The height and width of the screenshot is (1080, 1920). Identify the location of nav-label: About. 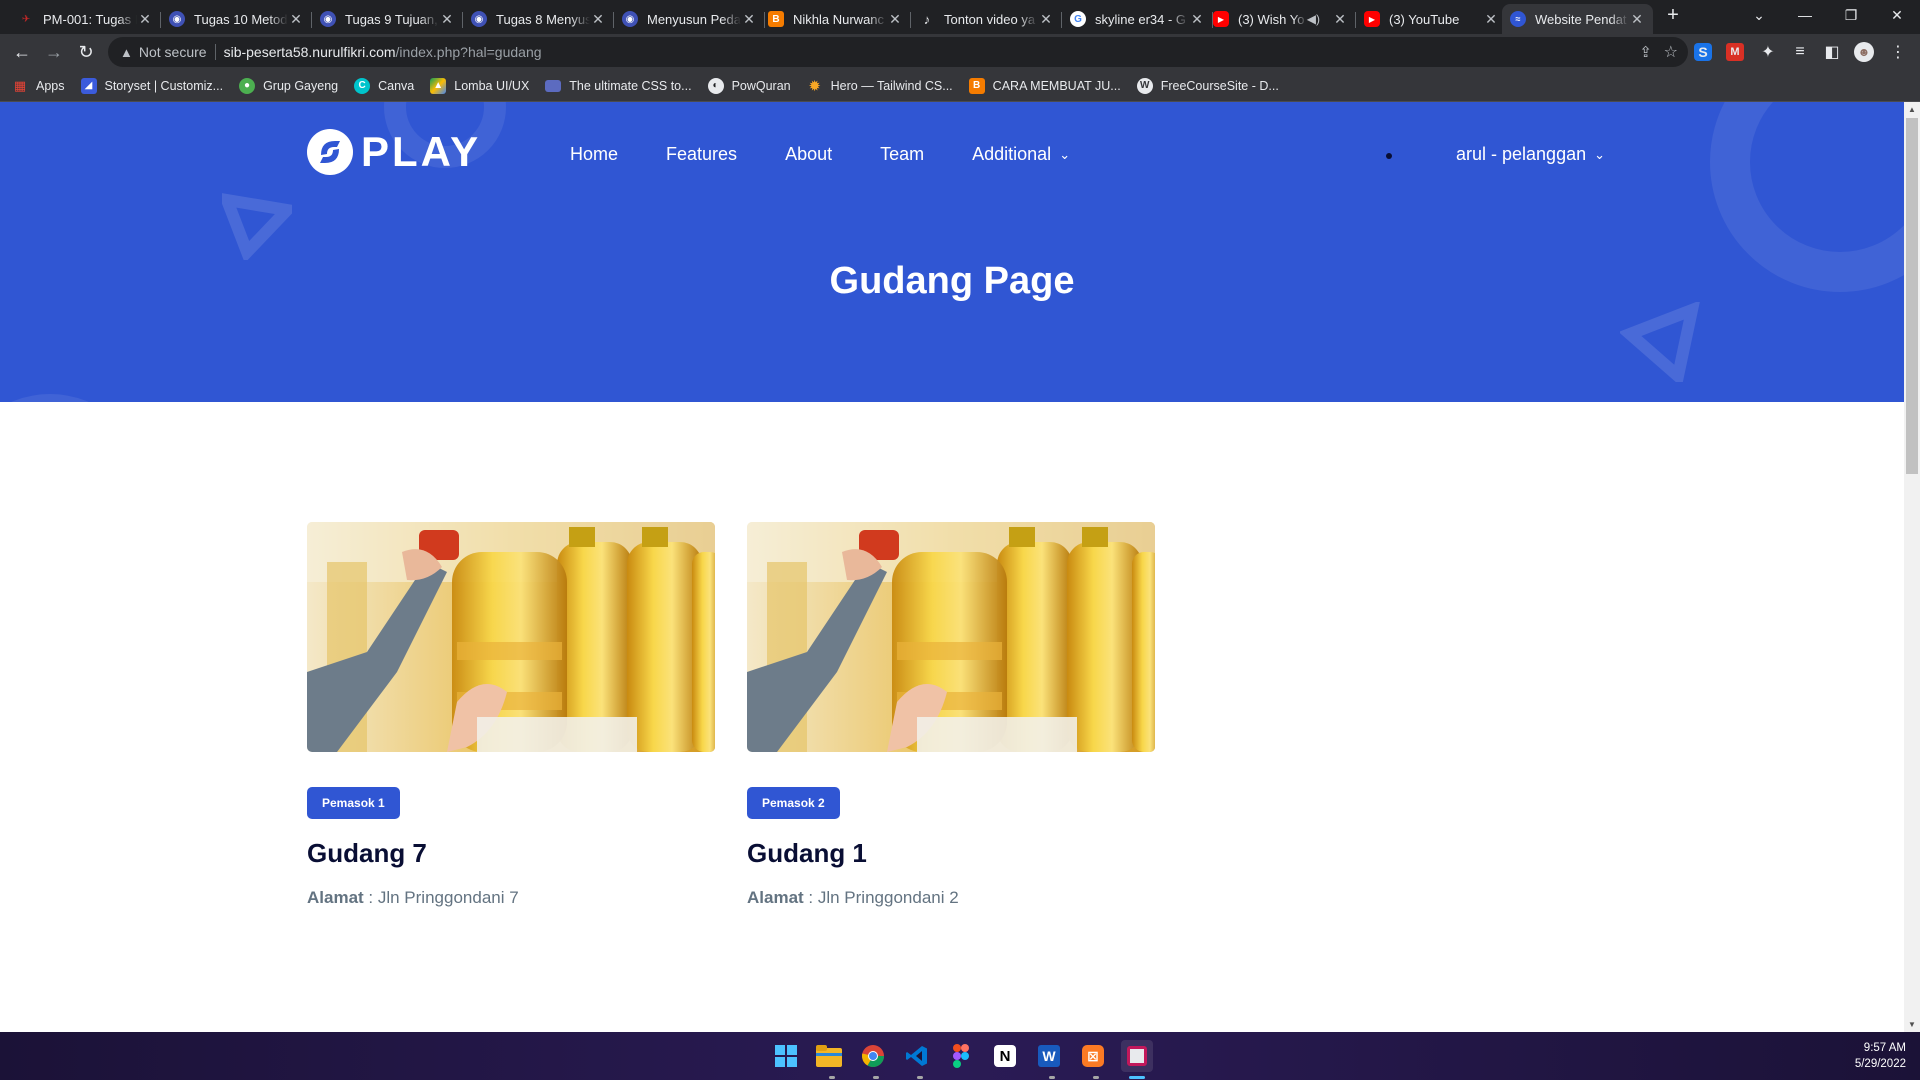
(809, 154).